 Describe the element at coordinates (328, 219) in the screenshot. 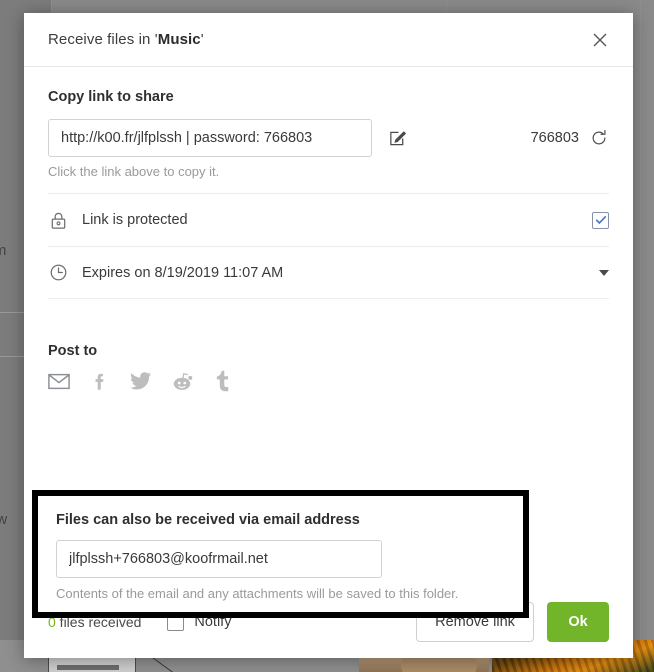

I see `option-row-link-protected: Link is protected` at that location.